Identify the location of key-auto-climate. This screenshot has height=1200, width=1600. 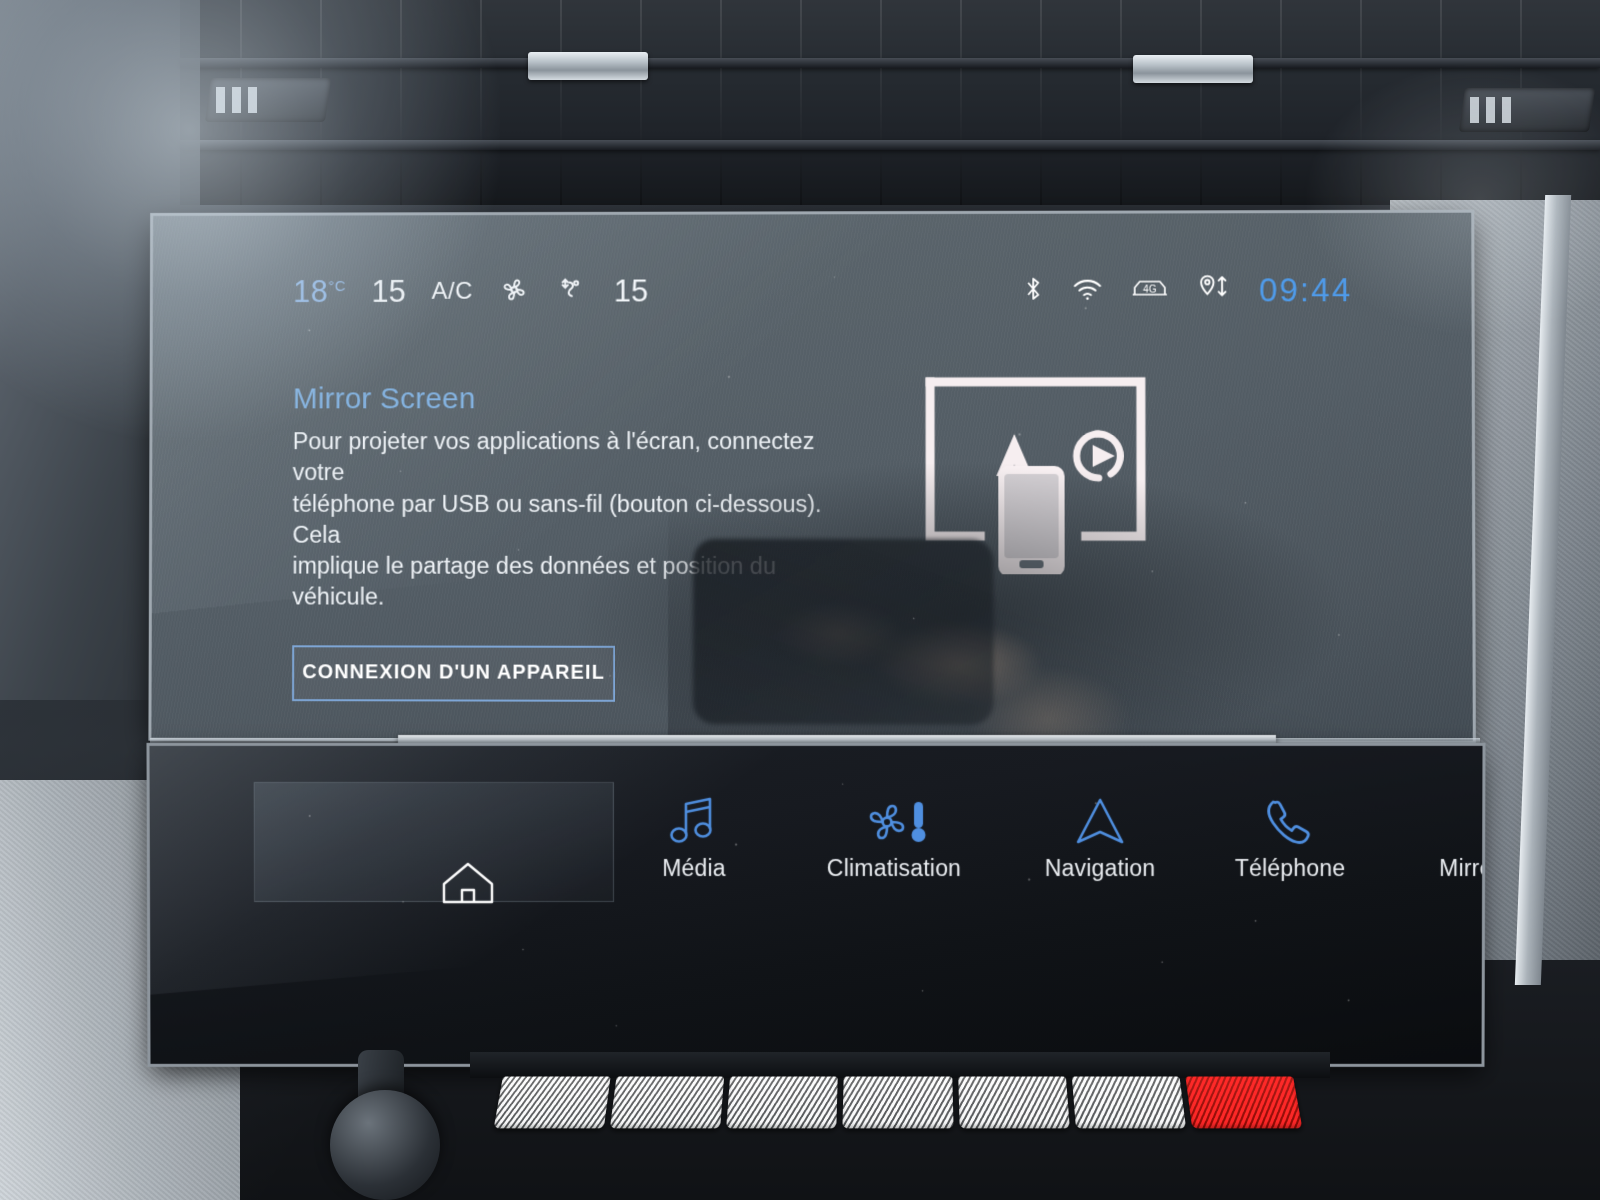
(898, 1102).